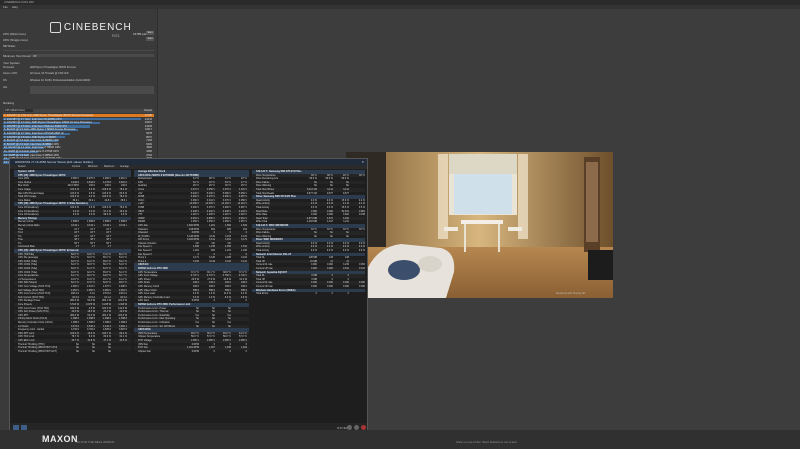  What do you see at coordinates (116, 35) in the screenshot?
I see `cinebench-version: R23` at bounding box center [116, 35].